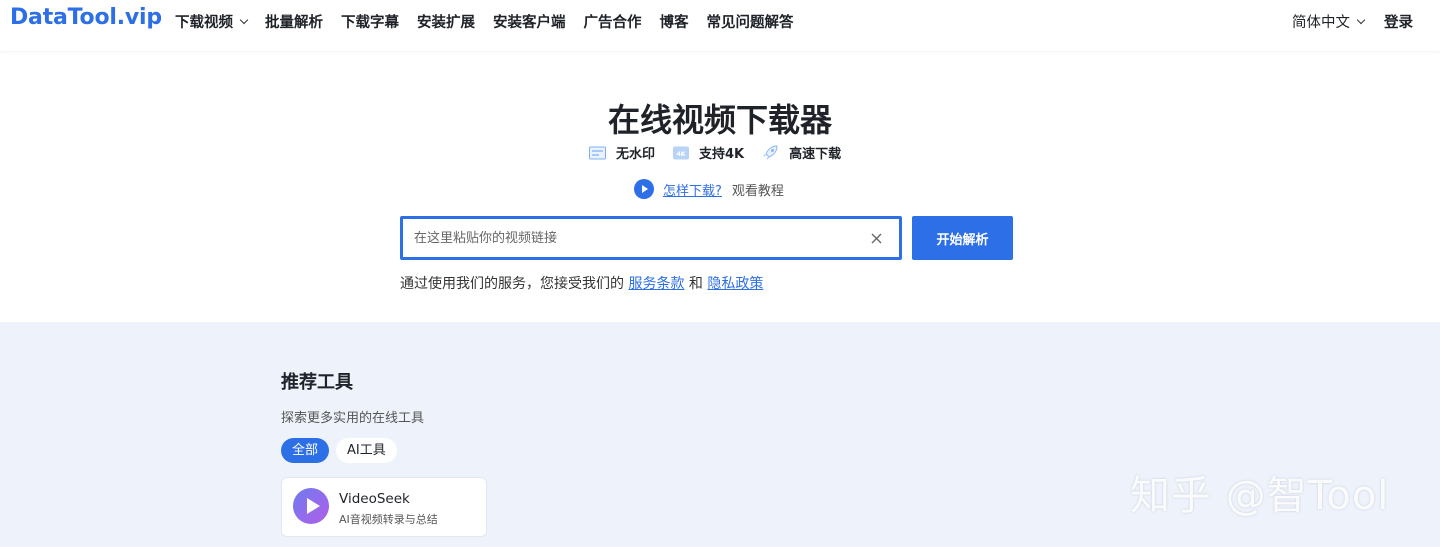  Describe the element at coordinates (317, 382) in the screenshot. I see `tools-title: 推荐工具` at that location.